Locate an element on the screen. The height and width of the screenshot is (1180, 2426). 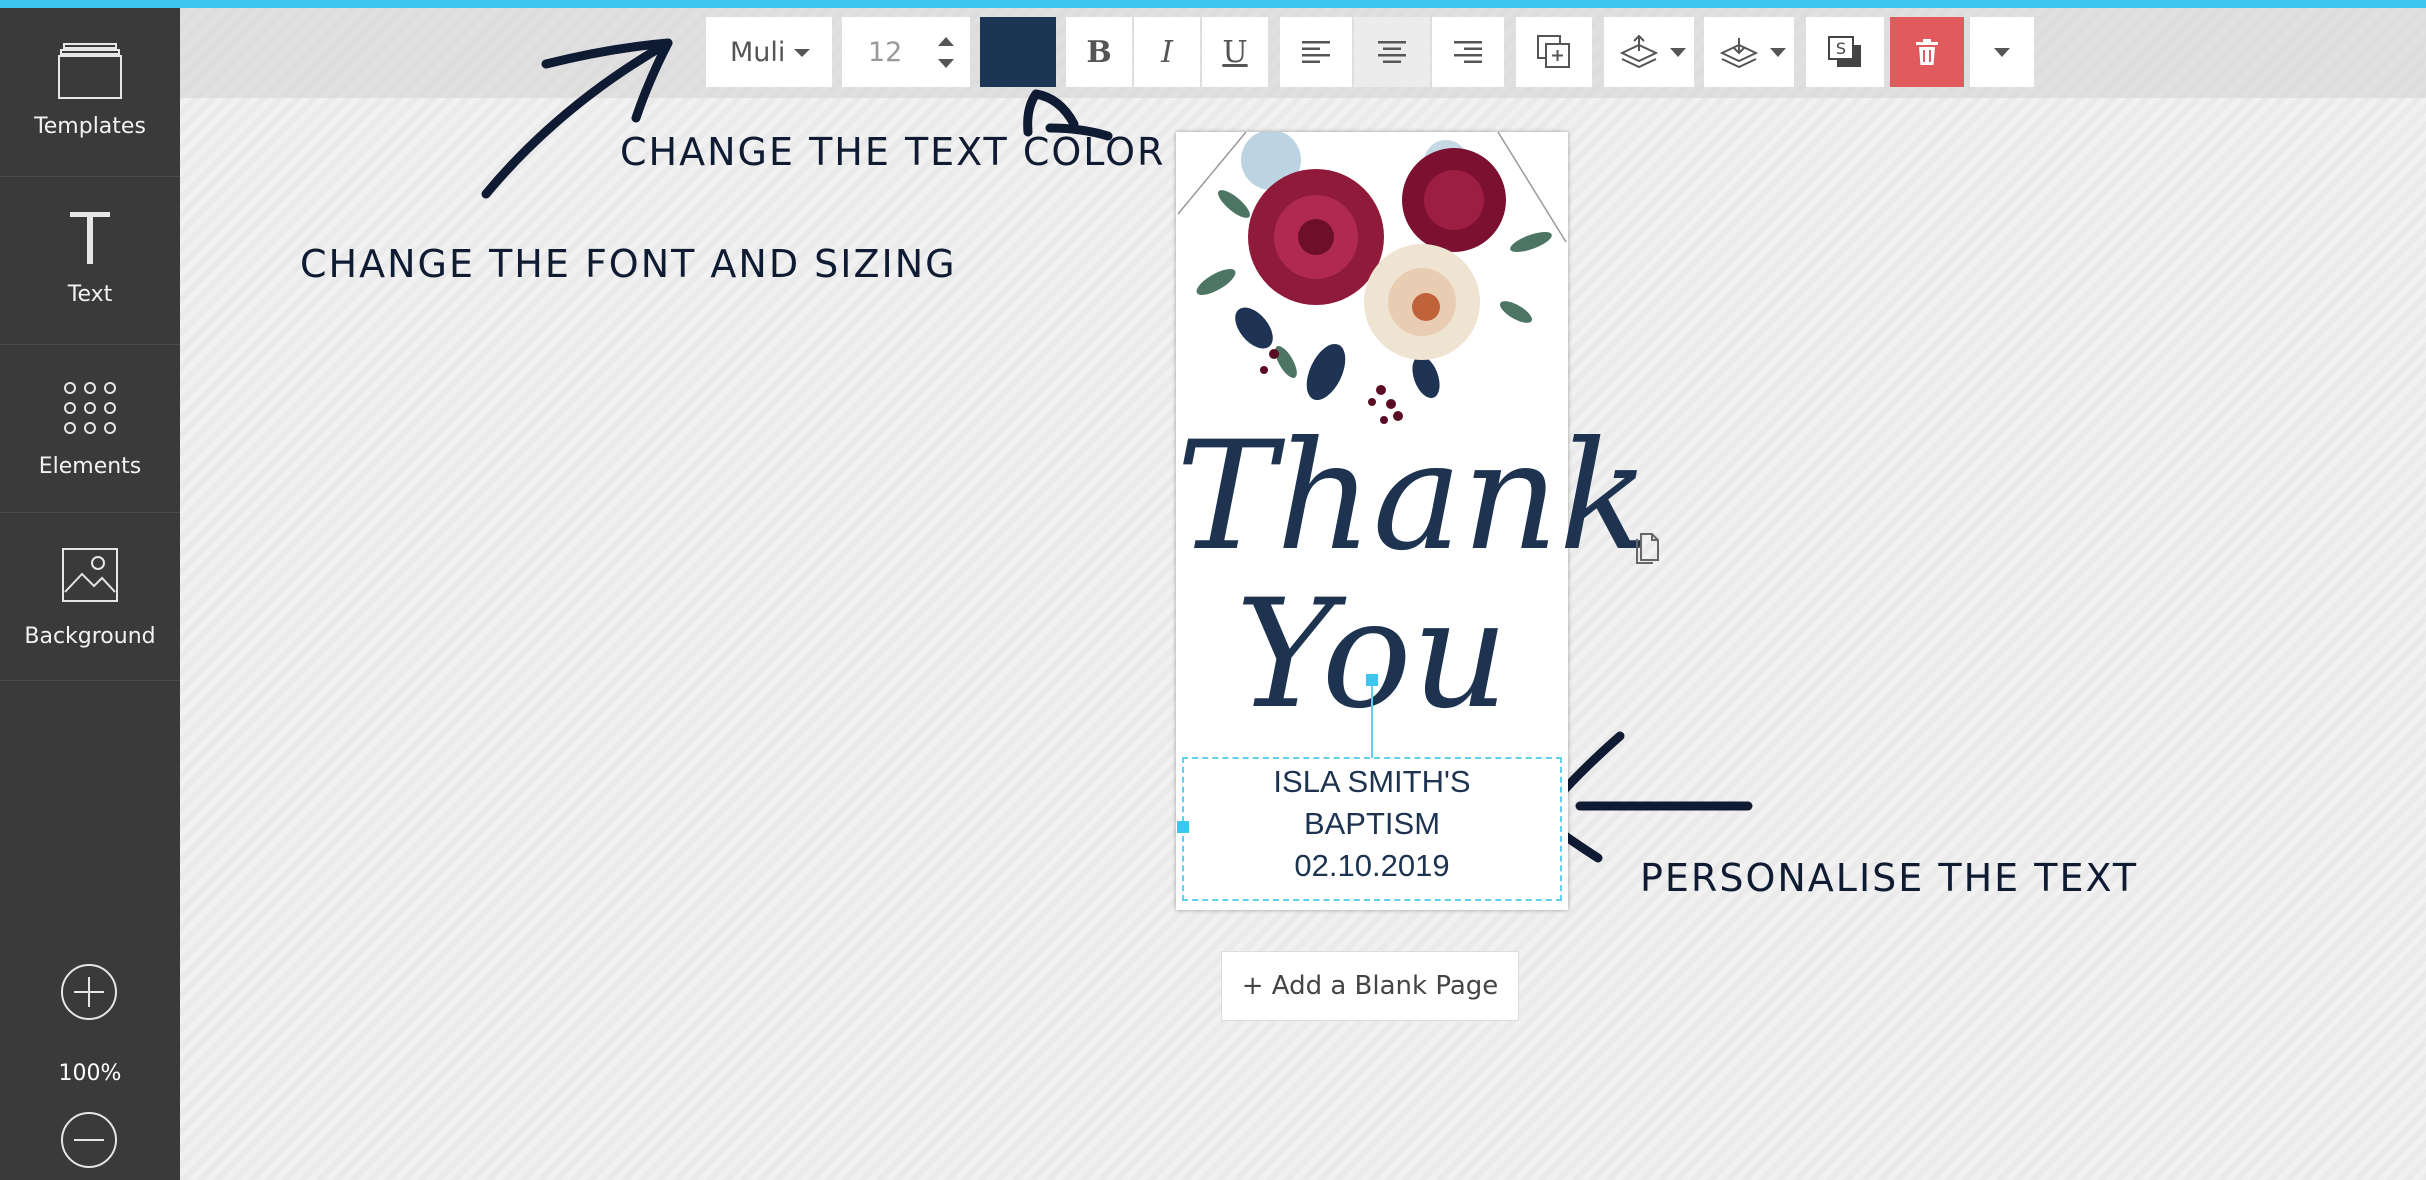
align-left-icon is located at coordinates (1316, 52).